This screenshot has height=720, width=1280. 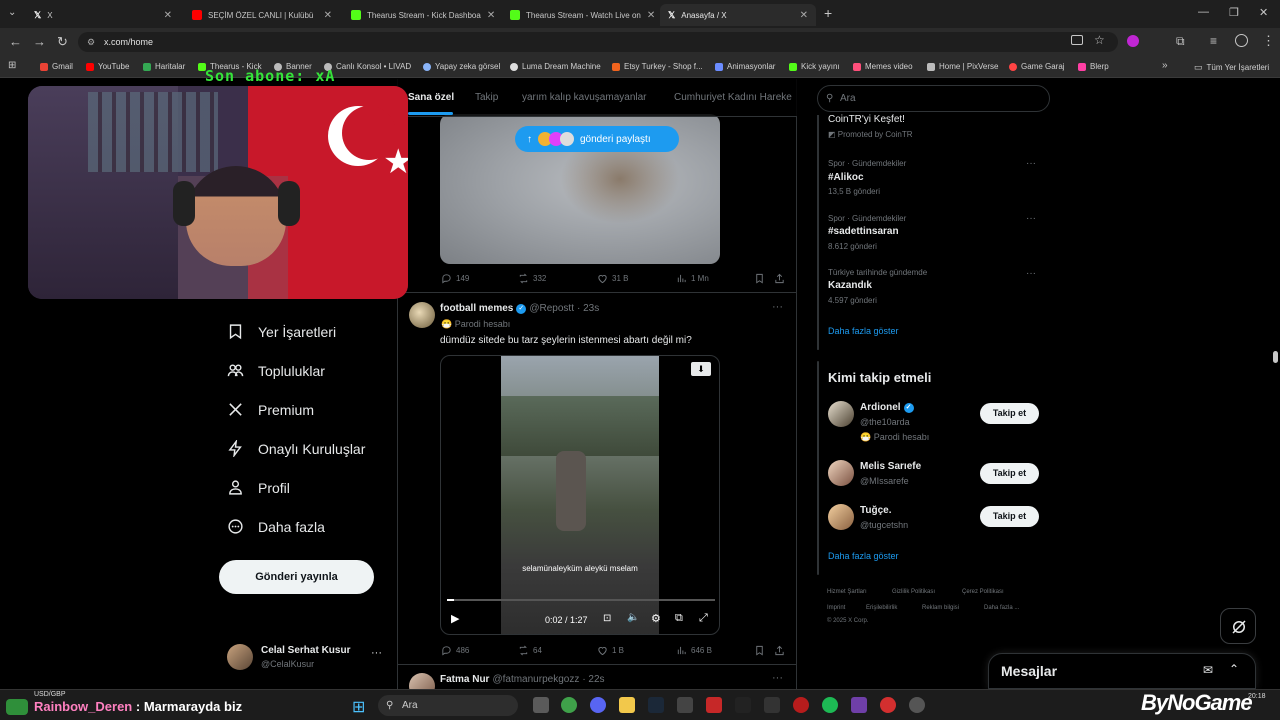 What do you see at coordinates (262, 15) in the screenshot?
I see `tab-youtube: SEÇİM ÖZEL CANLI | Kulübü ✕` at bounding box center [262, 15].